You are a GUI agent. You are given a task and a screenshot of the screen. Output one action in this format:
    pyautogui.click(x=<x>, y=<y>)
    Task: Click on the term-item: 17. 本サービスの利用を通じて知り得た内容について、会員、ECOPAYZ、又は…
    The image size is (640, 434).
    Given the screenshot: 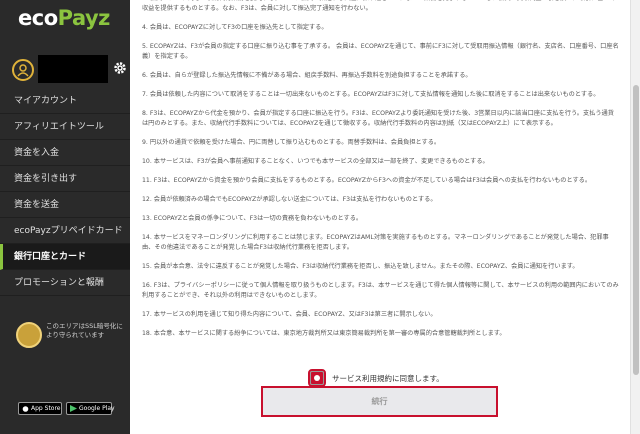 What is the action you would take?
    pyautogui.click(x=289, y=314)
    